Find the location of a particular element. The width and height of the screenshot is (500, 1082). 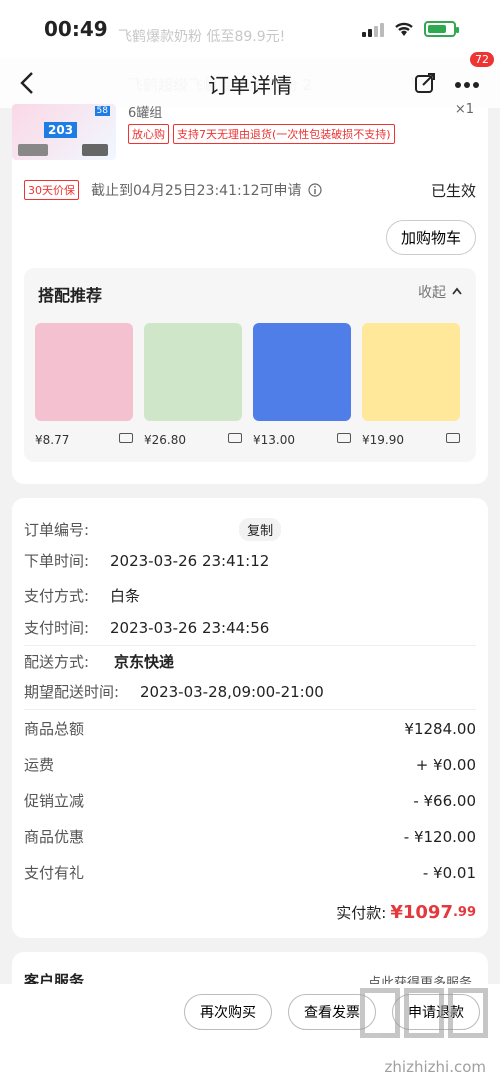

price-protect-status: 已生效 is located at coordinates (453, 190).